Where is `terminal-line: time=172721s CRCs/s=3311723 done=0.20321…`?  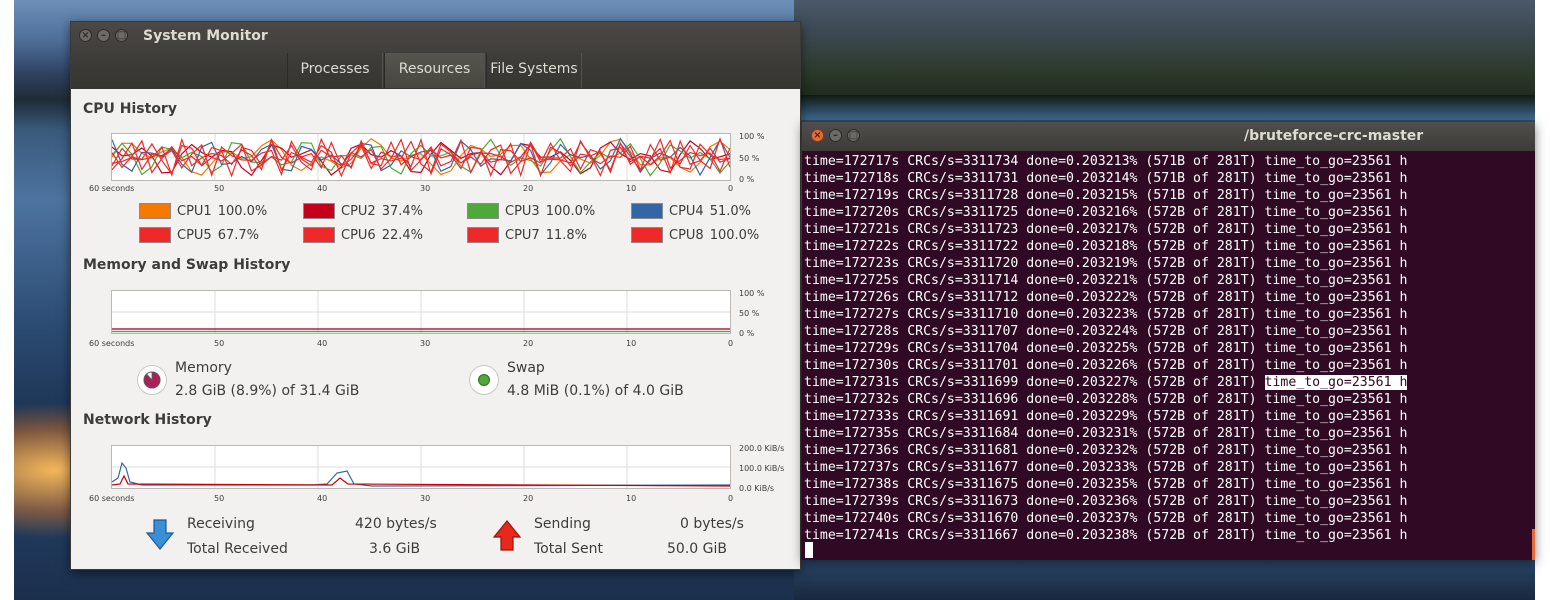 terminal-line: time=172721s CRCs/s=3311723 done=0.20321… is located at coordinates (1106, 229).